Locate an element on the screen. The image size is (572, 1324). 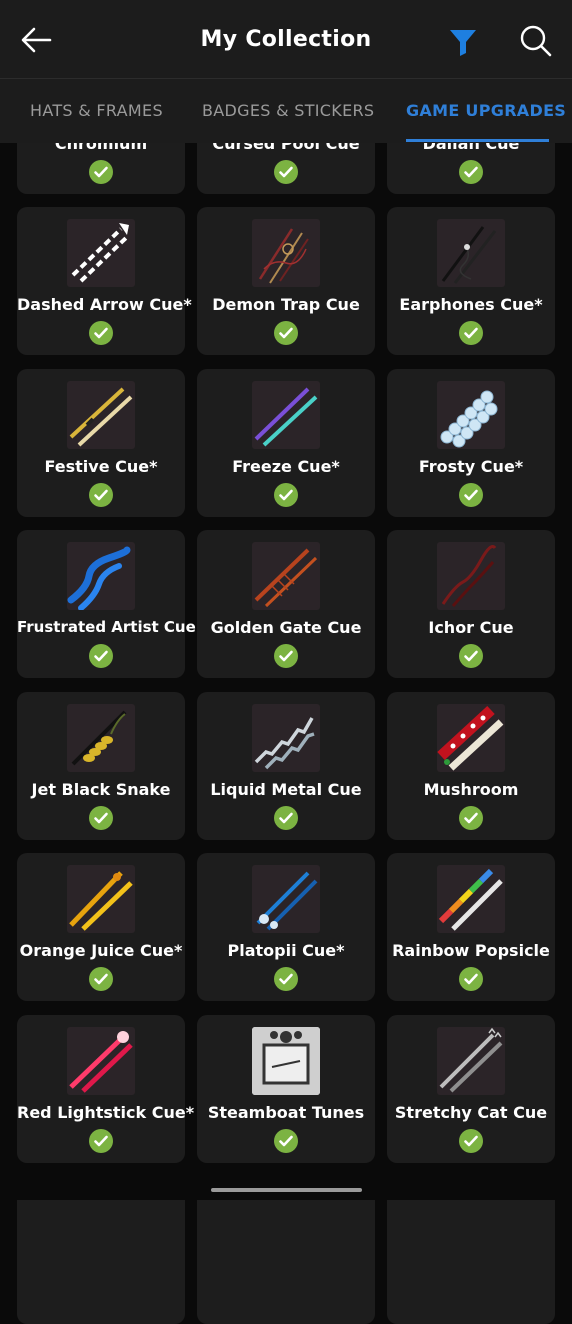
filter-icon is located at coordinates (463, 42).